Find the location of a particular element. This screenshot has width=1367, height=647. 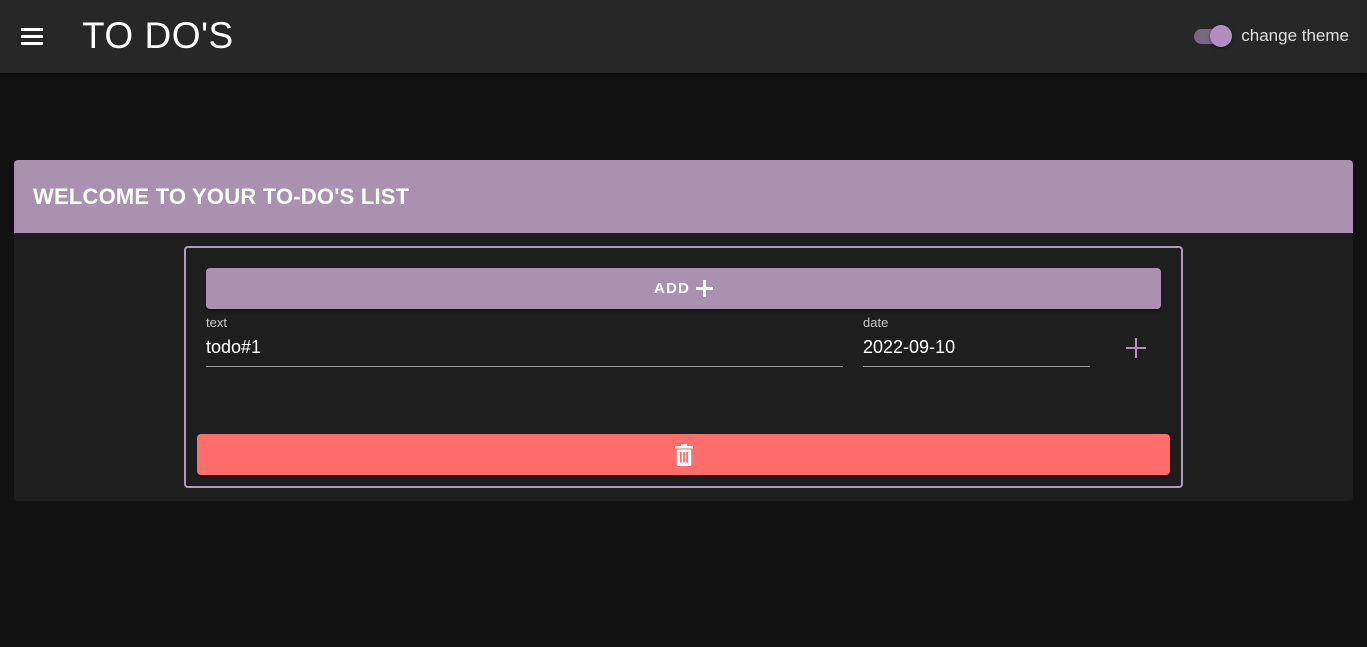

theme-toggle: change theme is located at coordinates (1269, 36).